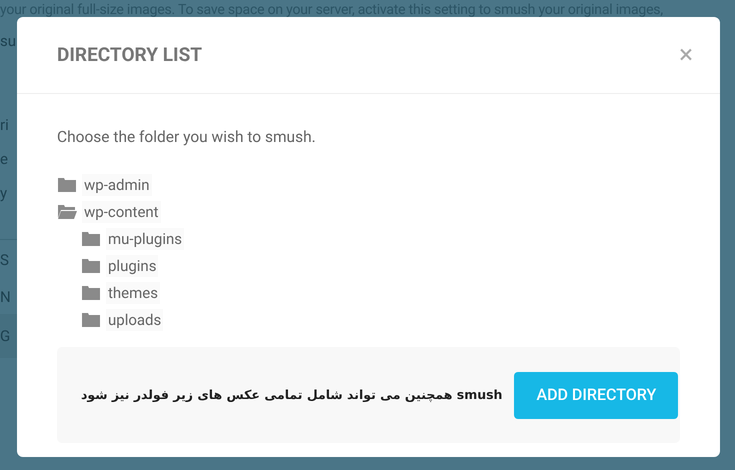  Describe the element at coordinates (117, 185) in the screenshot. I see `folder-item: wp-admin` at that location.